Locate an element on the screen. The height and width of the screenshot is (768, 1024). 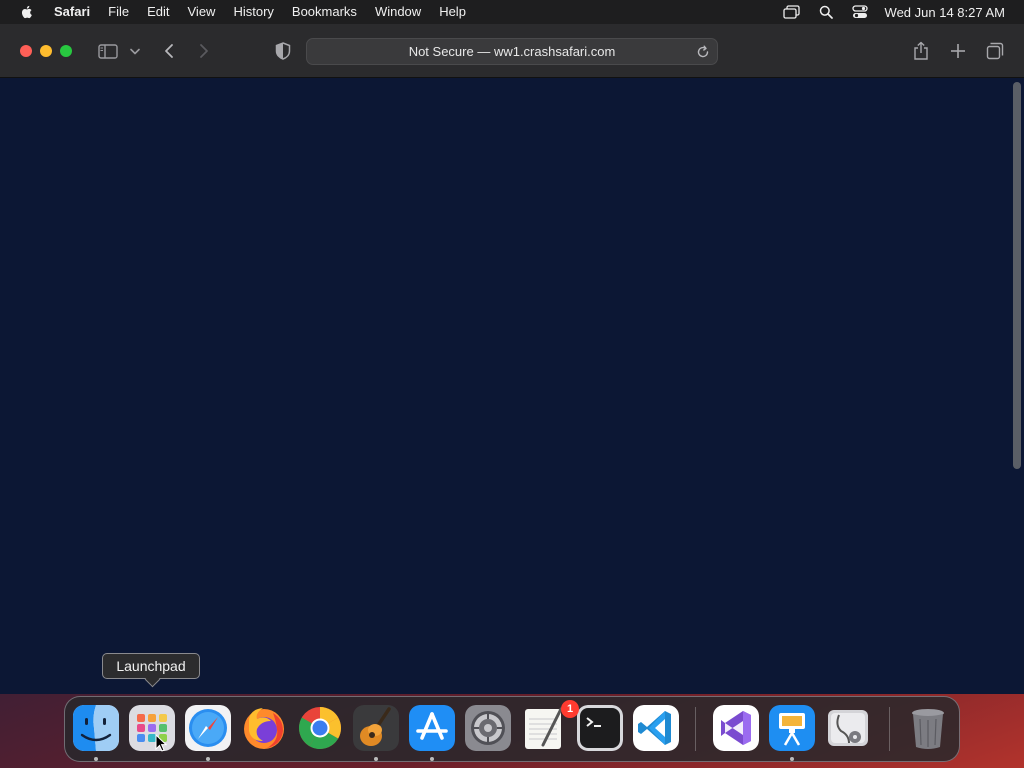
tooltip-text: Launchpad is located at coordinates (151, 666).